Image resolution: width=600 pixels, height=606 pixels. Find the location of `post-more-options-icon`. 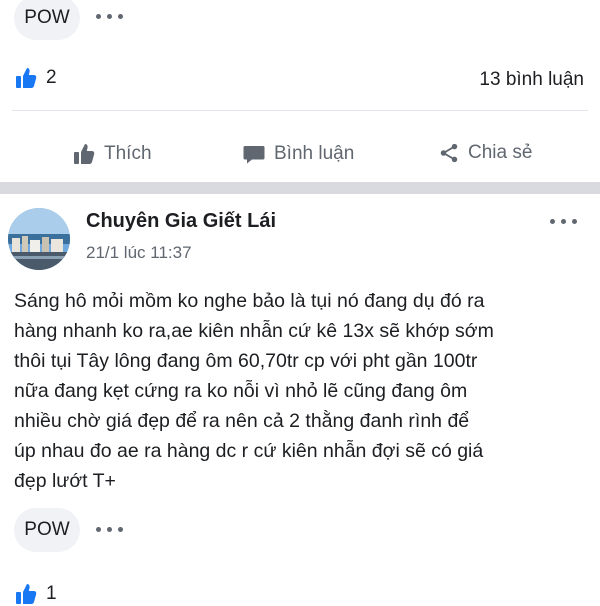

post-more-options-icon is located at coordinates (563, 221).